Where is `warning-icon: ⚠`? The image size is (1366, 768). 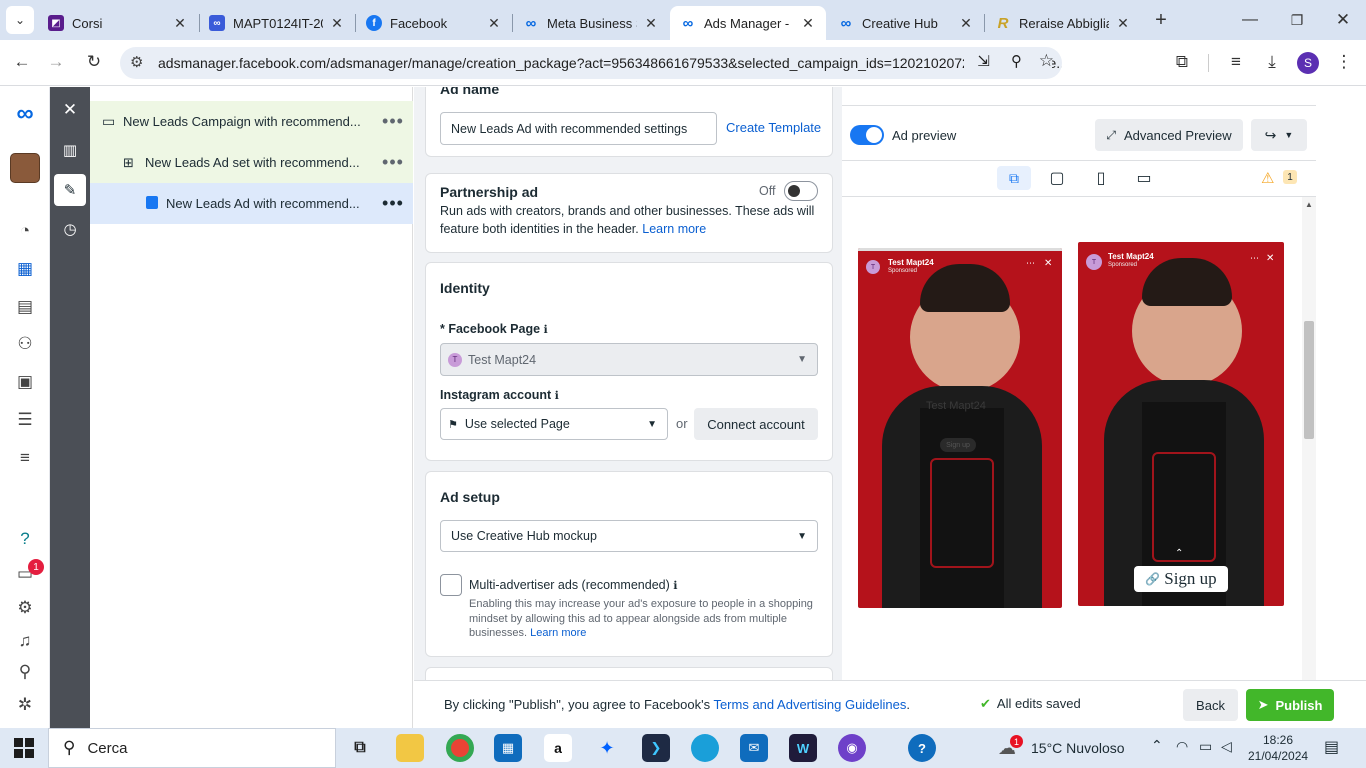 warning-icon: ⚠ is located at coordinates (1267, 178).